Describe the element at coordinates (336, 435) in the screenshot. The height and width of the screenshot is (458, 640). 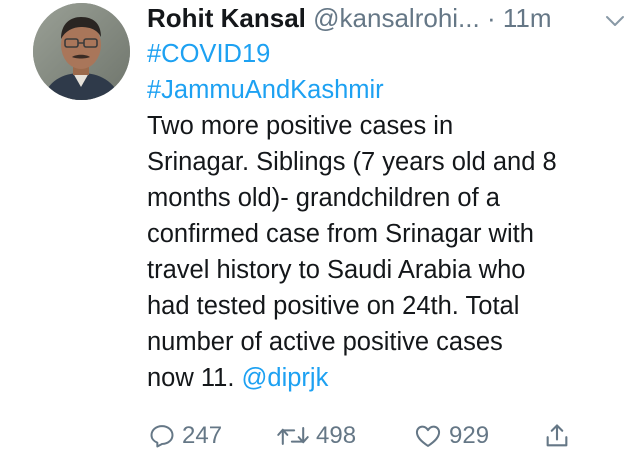
I see `retweet-count: 498` at that location.